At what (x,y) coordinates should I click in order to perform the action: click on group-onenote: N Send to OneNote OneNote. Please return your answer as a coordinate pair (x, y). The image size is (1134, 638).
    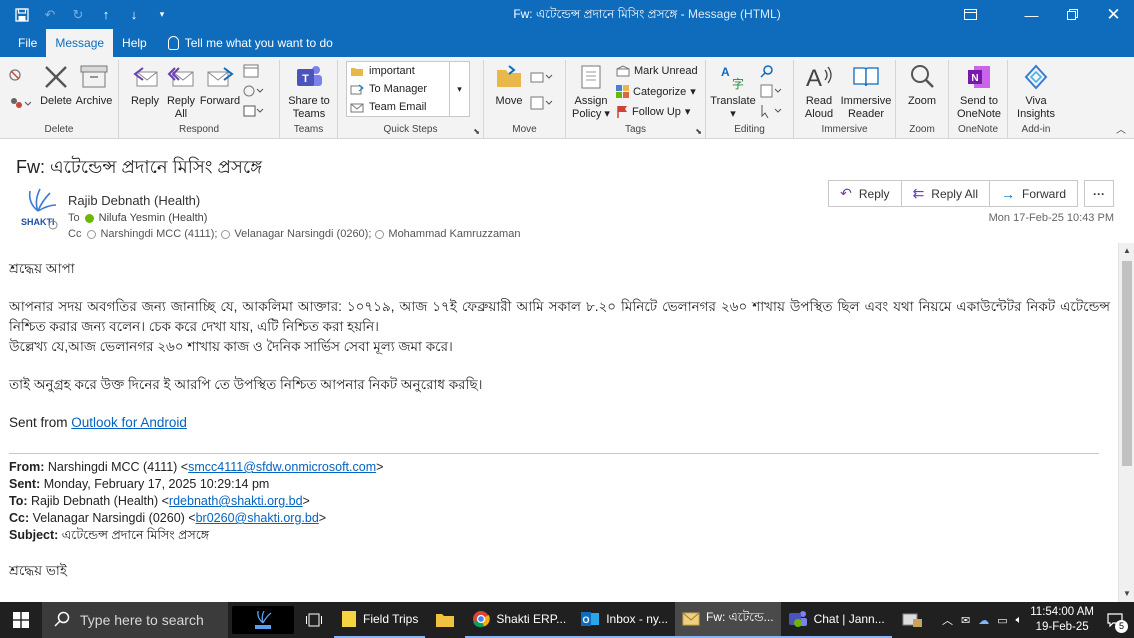
    Looking at the image, I should click on (978, 99).